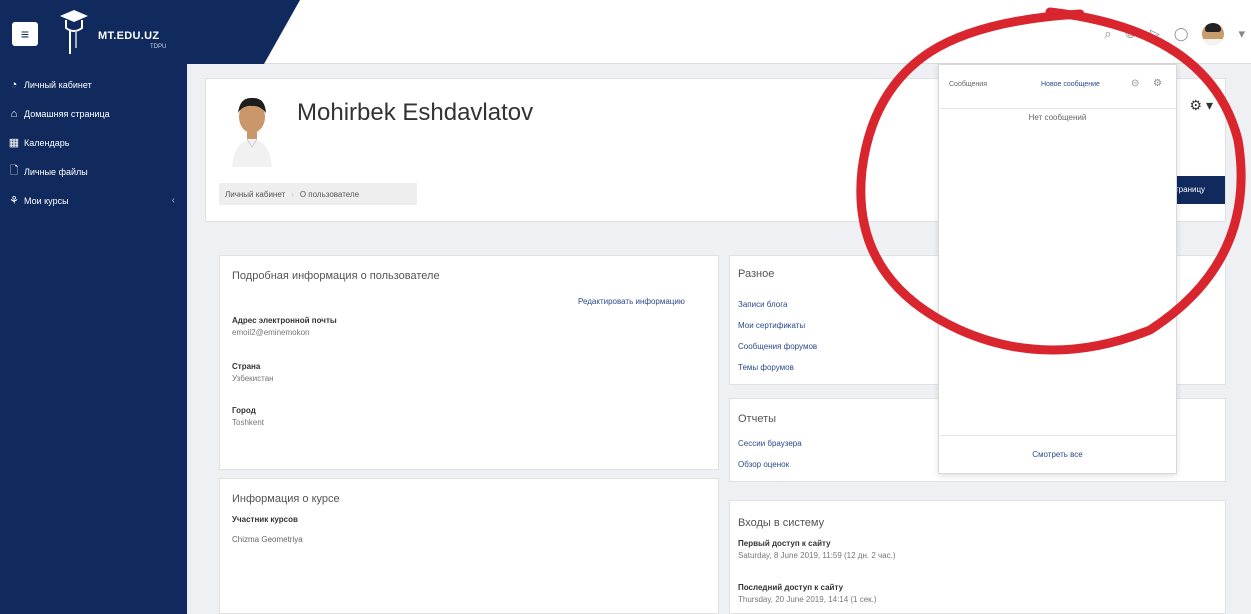  Describe the element at coordinates (14, 171) in the screenshot. I see `files-icon: 🗋︎` at that location.